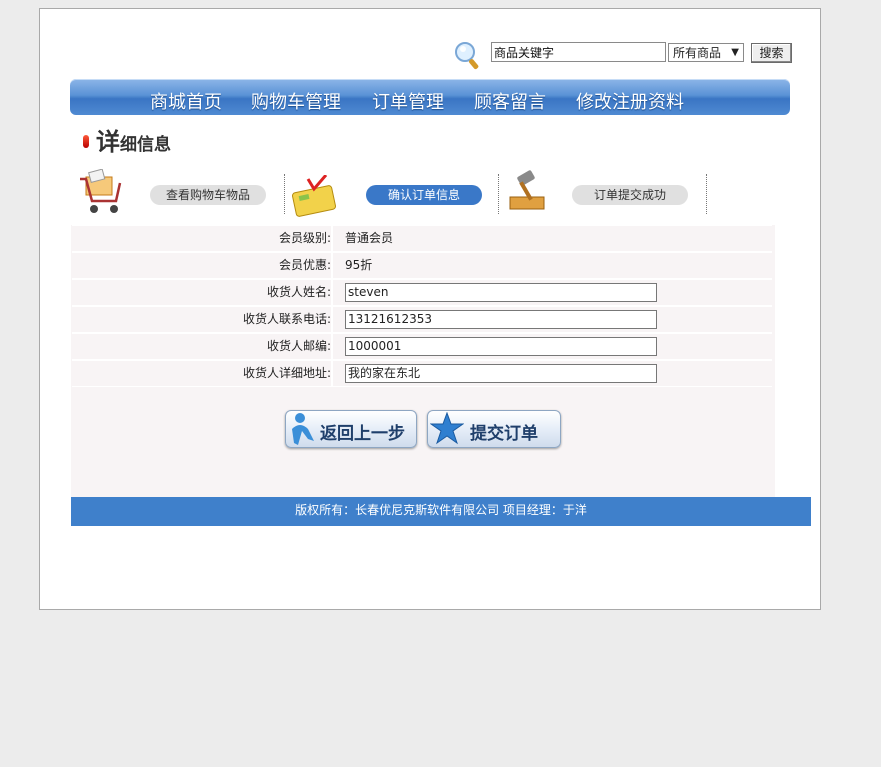 The height and width of the screenshot is (767, 881). I want to click on nav-item-home: 商城首页, so click(186, 101).